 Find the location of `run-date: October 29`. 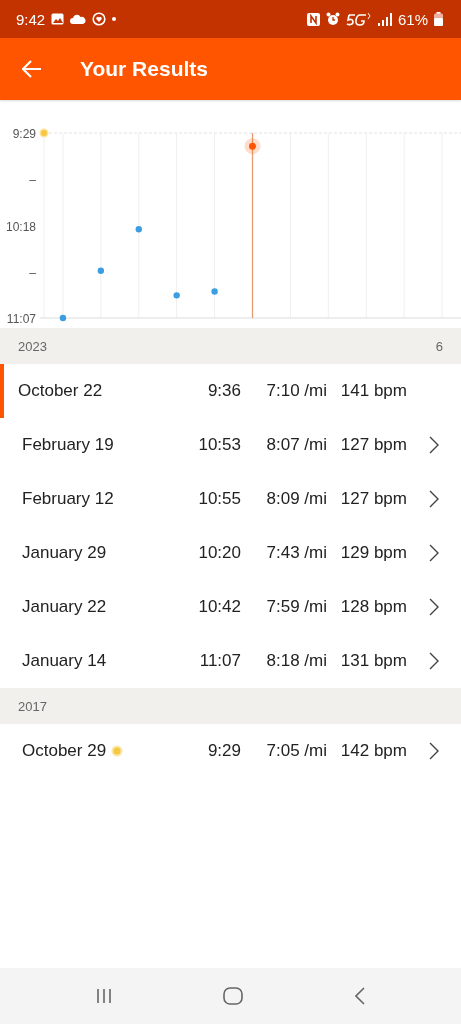

run-date: October 29 is located at coordinates (64, 751).